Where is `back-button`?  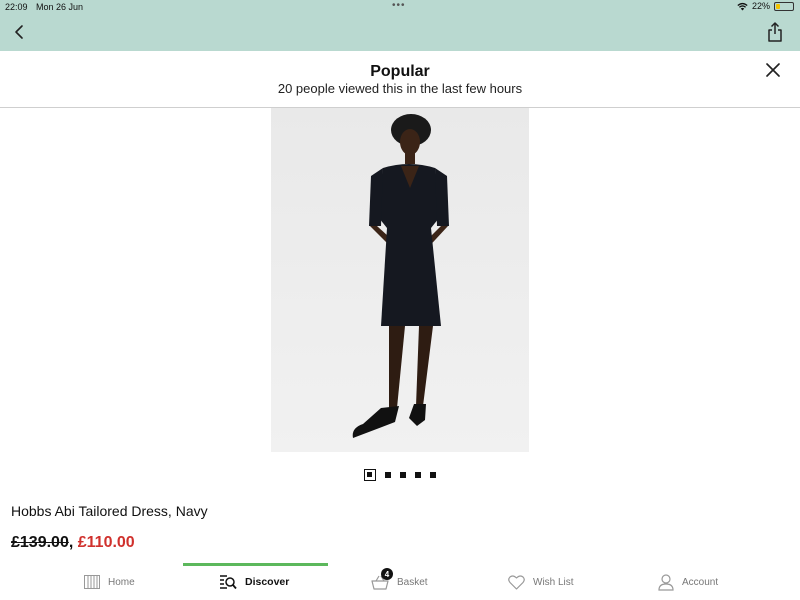
back-button is located at coordinates (20, 32).